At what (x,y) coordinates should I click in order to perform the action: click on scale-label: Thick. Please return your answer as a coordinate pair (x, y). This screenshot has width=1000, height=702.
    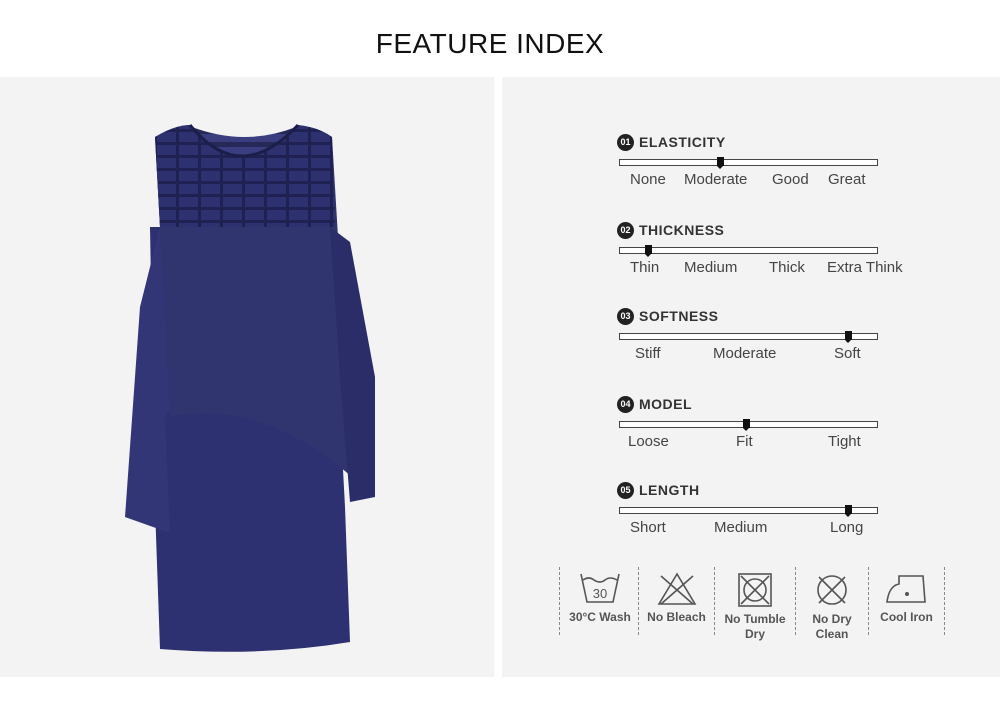
    Looking at the image, I should click on (787, 267).